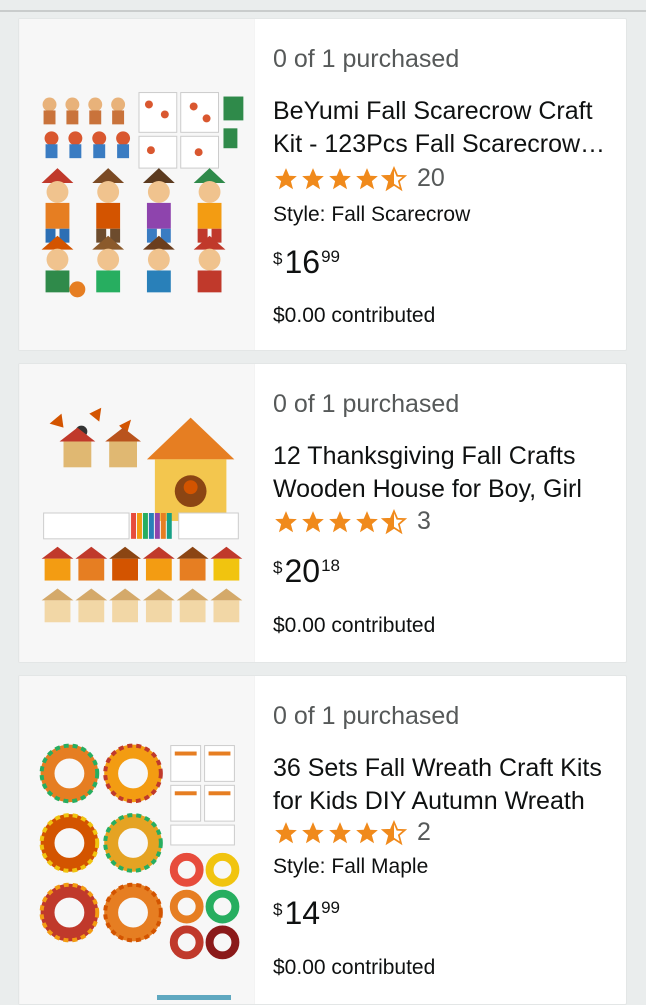 Image resolution: width=646 pixels, height=1005 pixels. Describe the element at coordinates (401, 214) in the screenshot. I see `style-value: Fall Scarecrow` at that location.